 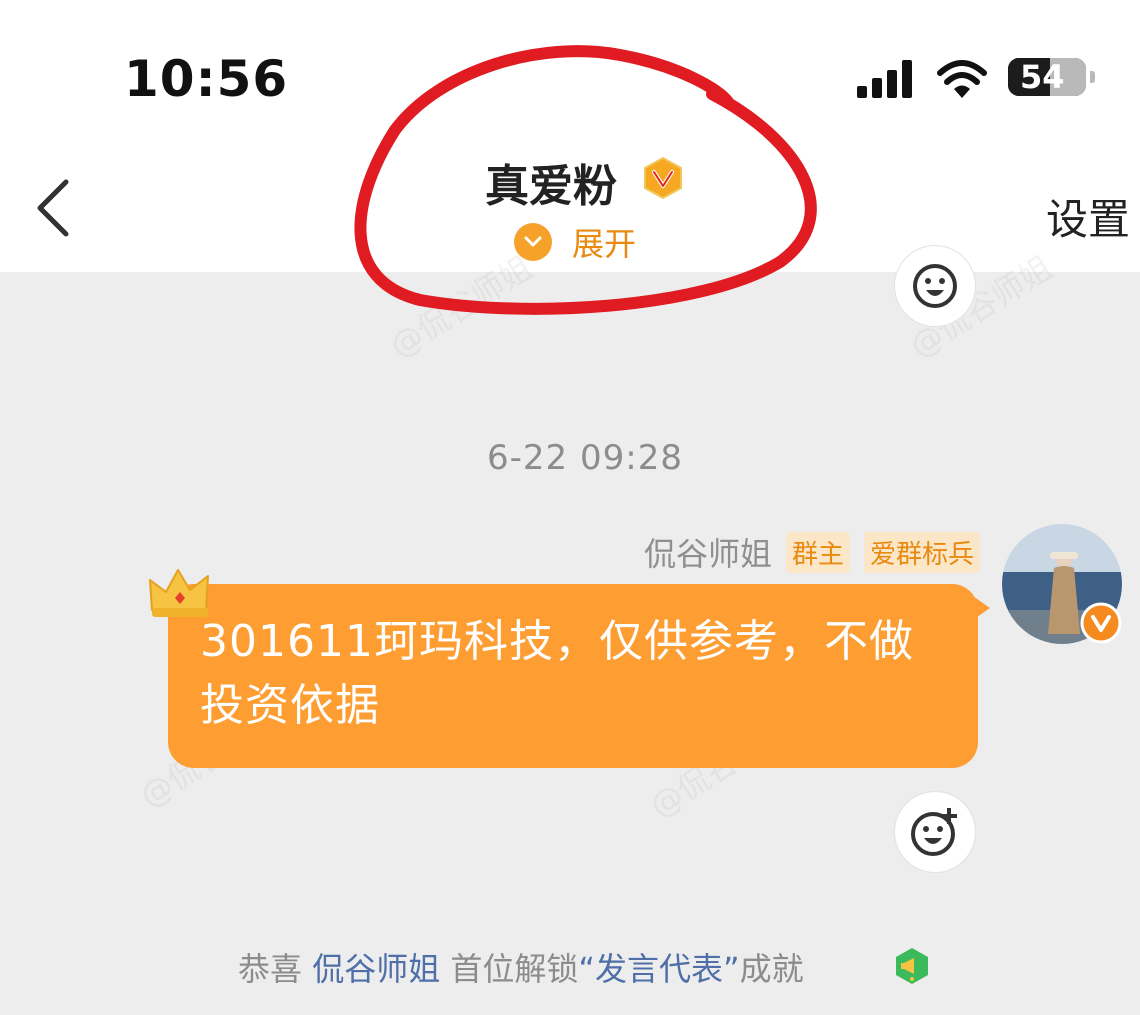 I want to click on notice-prefix: 恭喜, so click(x=275, y=969).